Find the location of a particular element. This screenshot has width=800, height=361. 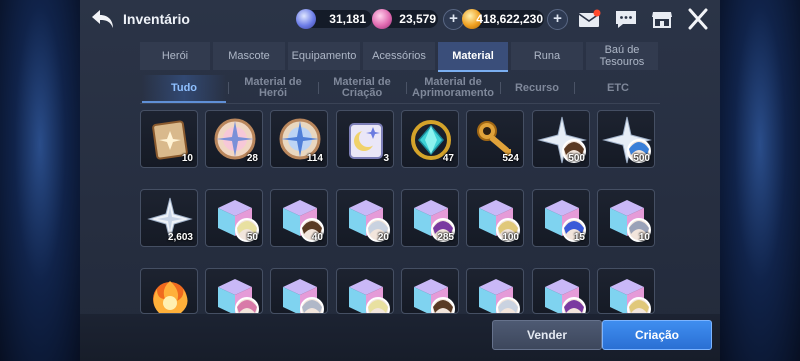

item-slot: 40 is located at coordinates (299, 218).